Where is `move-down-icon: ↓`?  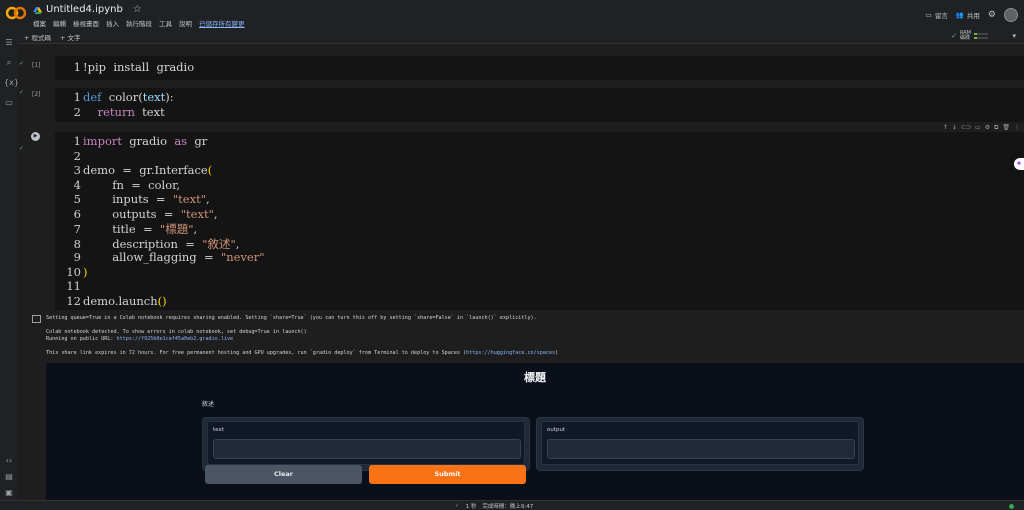
move-down-icon: ↓ is located at coordinates (954, 128).